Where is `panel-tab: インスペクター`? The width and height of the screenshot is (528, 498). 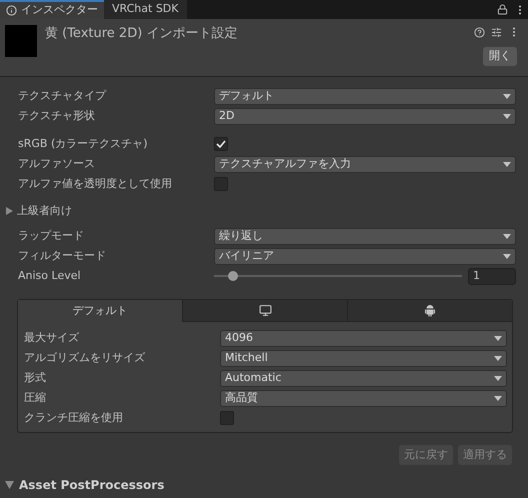
panel-tab: インスペクター is located at coordinates (52, 9).